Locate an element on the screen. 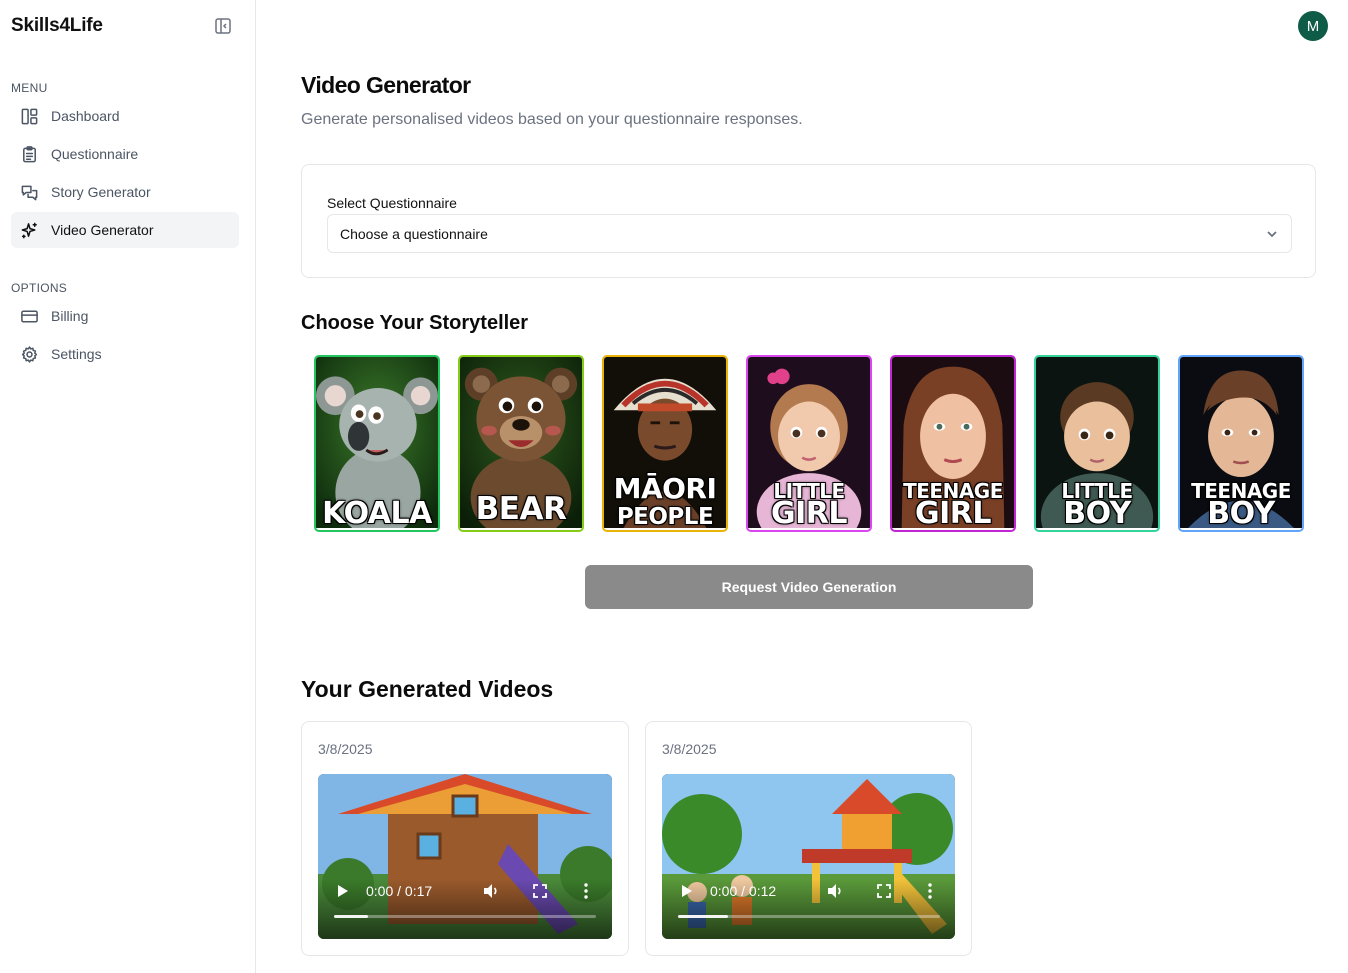 This screenshot has height=973, width=1348. chevron-down-icon is located at coordinates (1272, 234).